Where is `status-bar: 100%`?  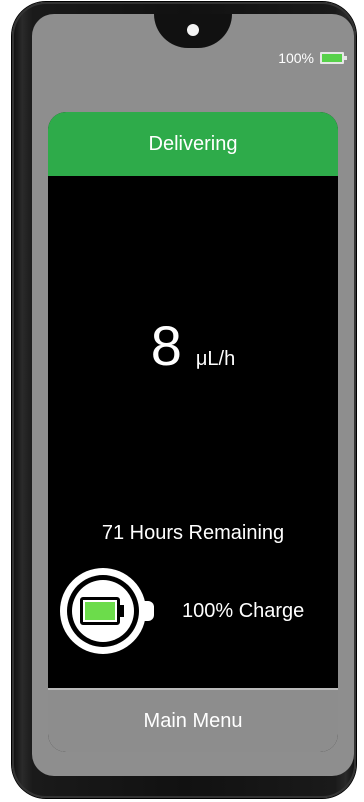
status-bar: 100% is located at coordinates (312, 58).